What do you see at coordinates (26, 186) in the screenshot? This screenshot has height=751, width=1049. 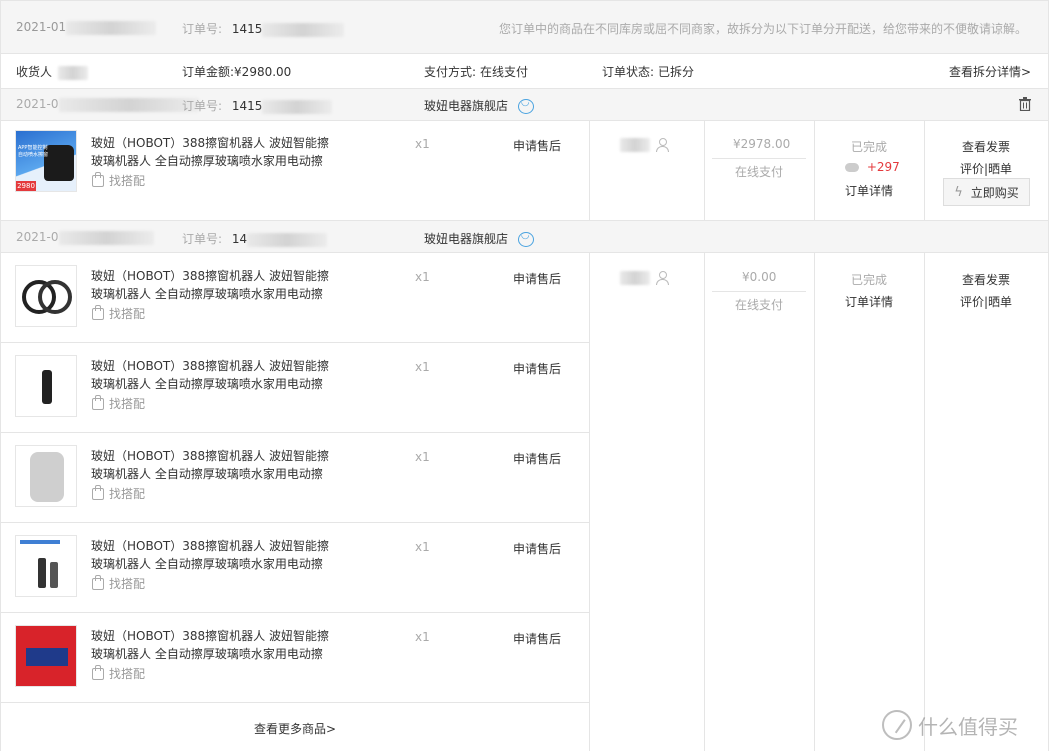 I see `thumb-price: 2980` at bounding box center [26, 186].